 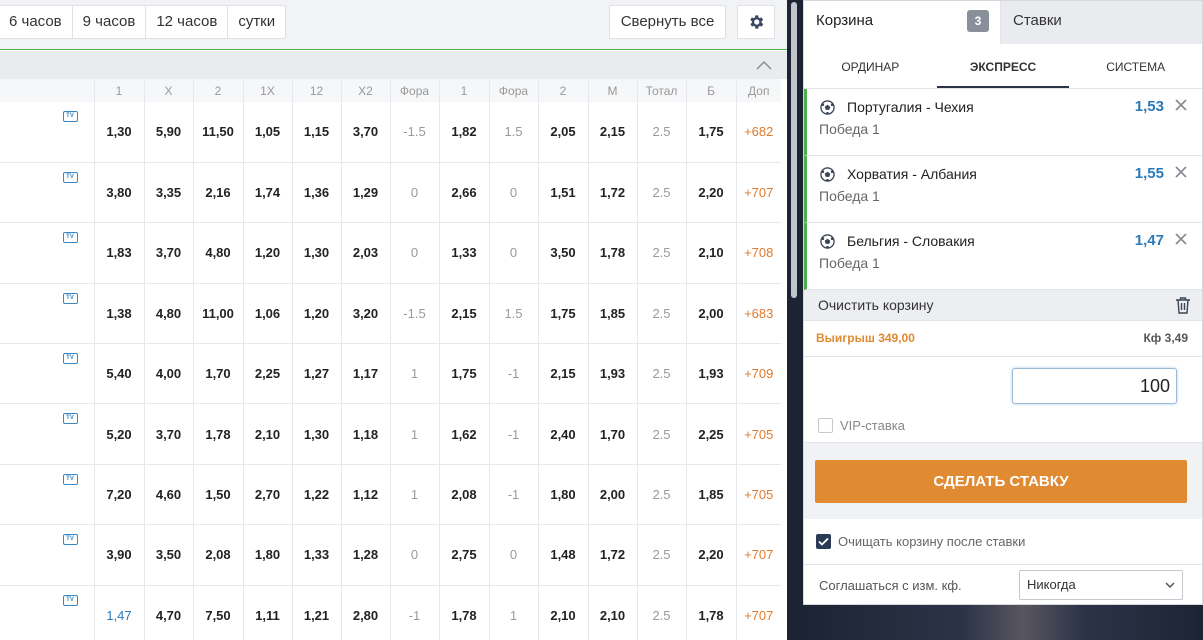 What do you see at coordinates (168, 314) in the screenshot?
I see `odds-cell: 4,80` at bounding box center [168, 314].